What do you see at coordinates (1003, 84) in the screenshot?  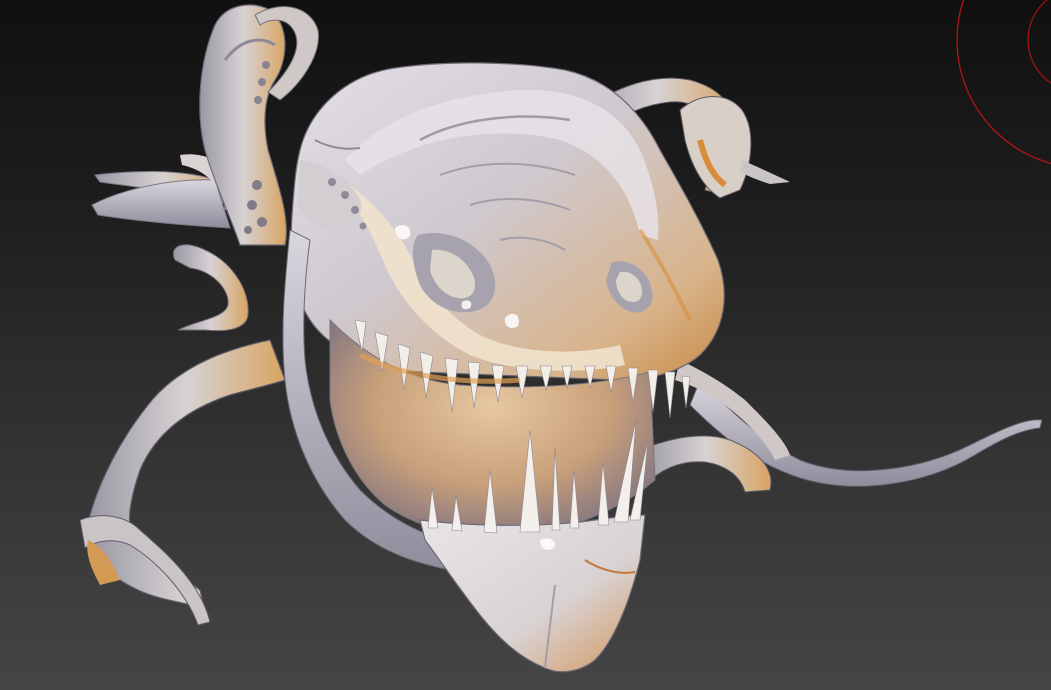 I see `rotation-gizmo-icon` at bounding box center [1003, 84].